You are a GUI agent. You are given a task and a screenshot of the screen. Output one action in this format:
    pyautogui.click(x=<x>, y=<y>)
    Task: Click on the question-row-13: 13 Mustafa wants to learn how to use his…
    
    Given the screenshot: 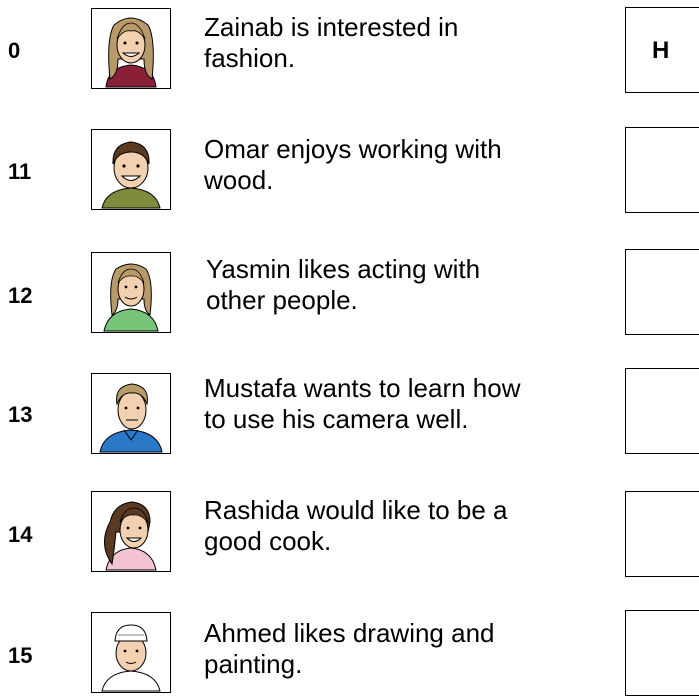 What is the action you would take?
    pyautogui.click(x=349, y=410)
    